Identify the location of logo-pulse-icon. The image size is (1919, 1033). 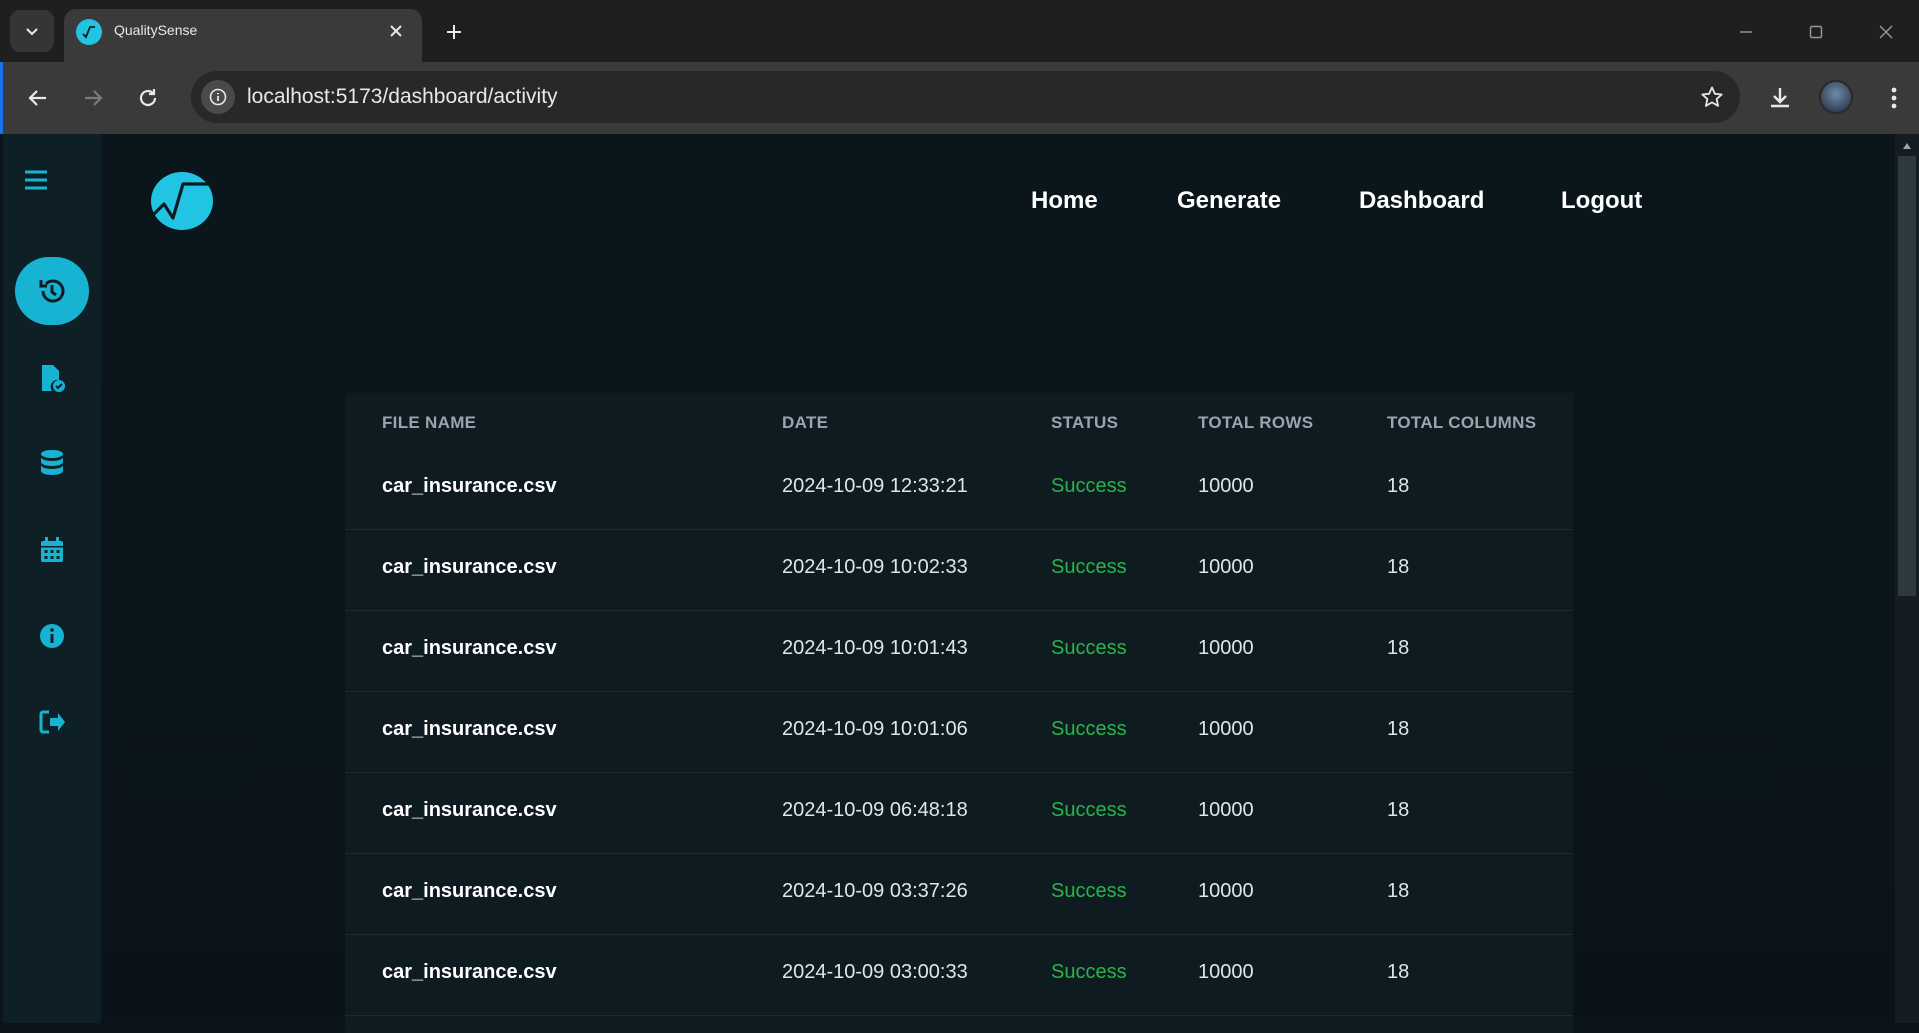
(180, 201).